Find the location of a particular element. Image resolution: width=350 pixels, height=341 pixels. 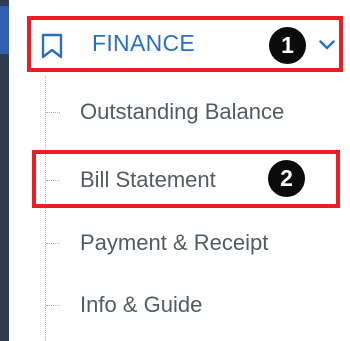

chevron-down-icon is located at coordinates (327, 45).